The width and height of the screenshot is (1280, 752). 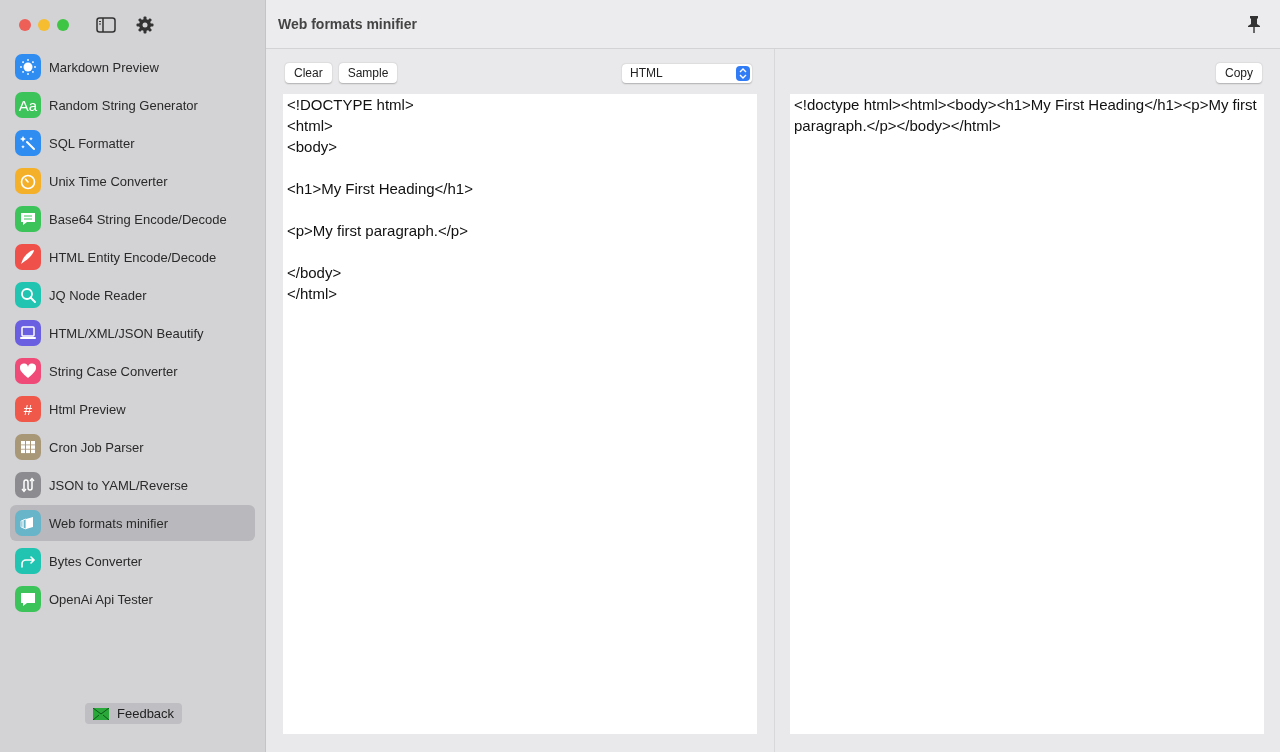 What do you see at coordinates (132, 105) in the screenshot?
I see `sidebar-item: Aa Random String Generator` at bounding box center [132, 105].